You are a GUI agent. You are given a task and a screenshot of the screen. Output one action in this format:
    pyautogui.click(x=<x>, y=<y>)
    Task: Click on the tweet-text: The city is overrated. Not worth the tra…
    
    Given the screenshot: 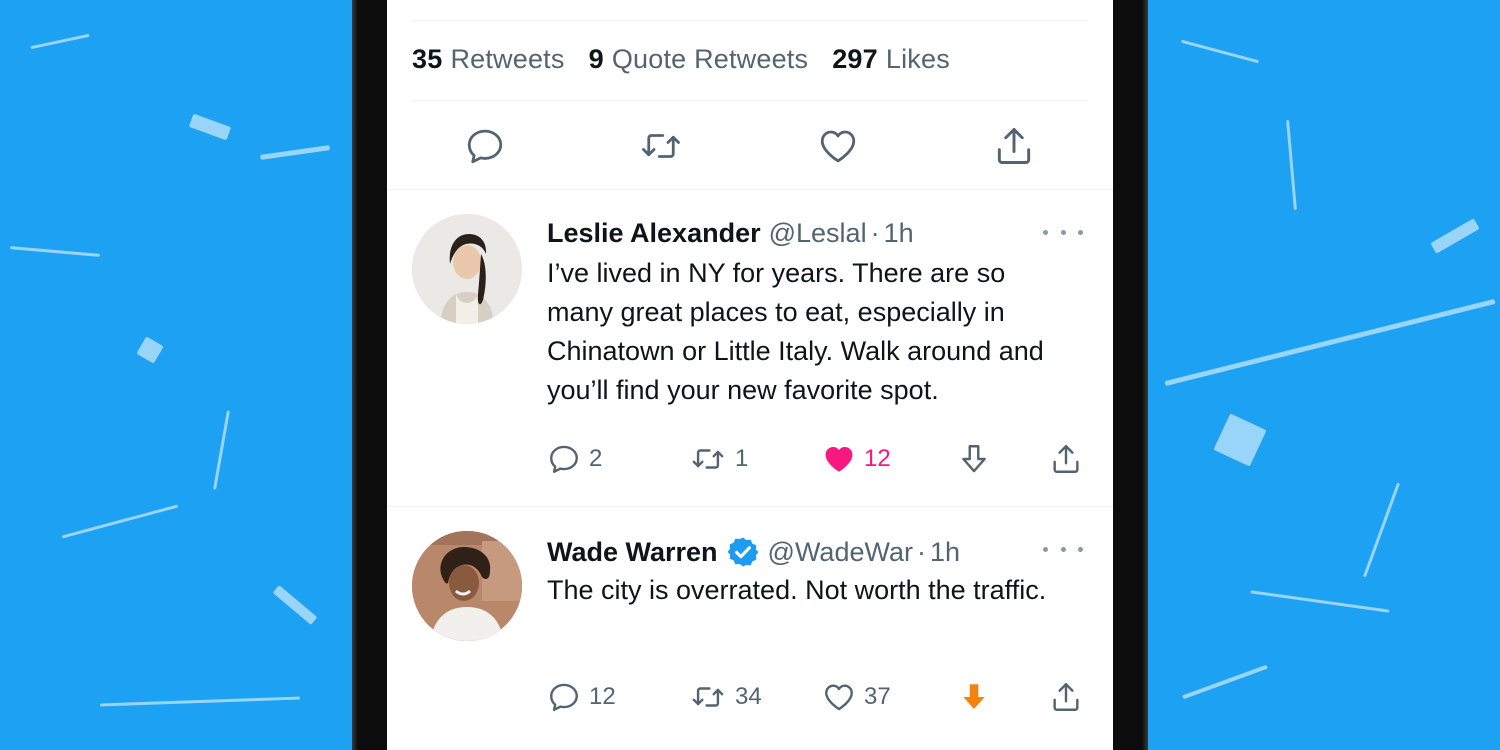 What is the action you would take?
    pyautogui.click(x=797, y=590)
    